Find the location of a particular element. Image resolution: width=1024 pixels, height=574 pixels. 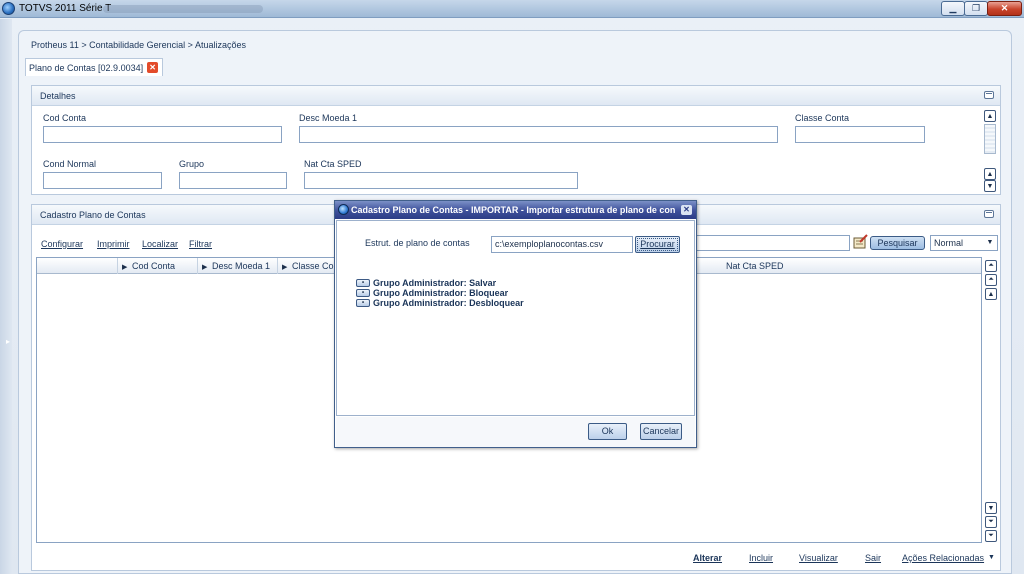

cod-conta-label: Cod Conta is located at coordinates (65, 118).